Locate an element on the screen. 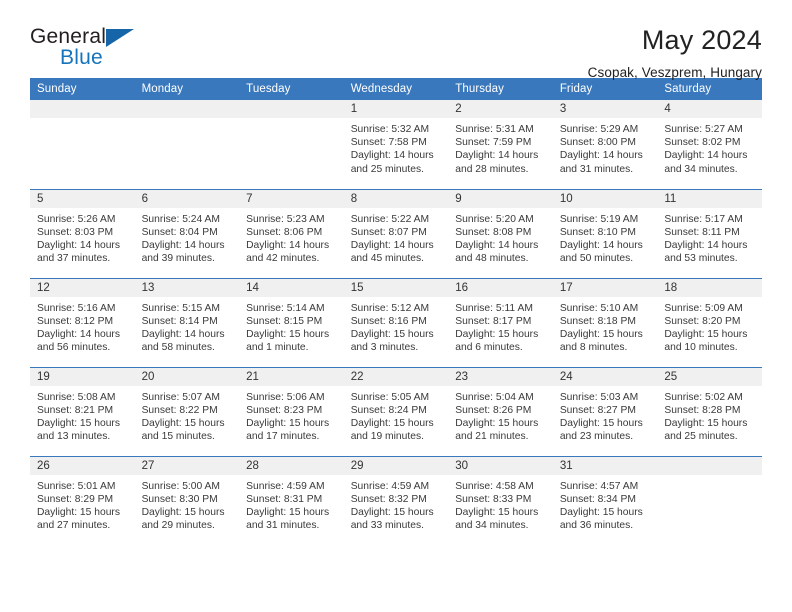 This screenshot has height=612, width=792. sunrise-text: Sunrise: 5:15 AM is located at coordinates (180, 308).